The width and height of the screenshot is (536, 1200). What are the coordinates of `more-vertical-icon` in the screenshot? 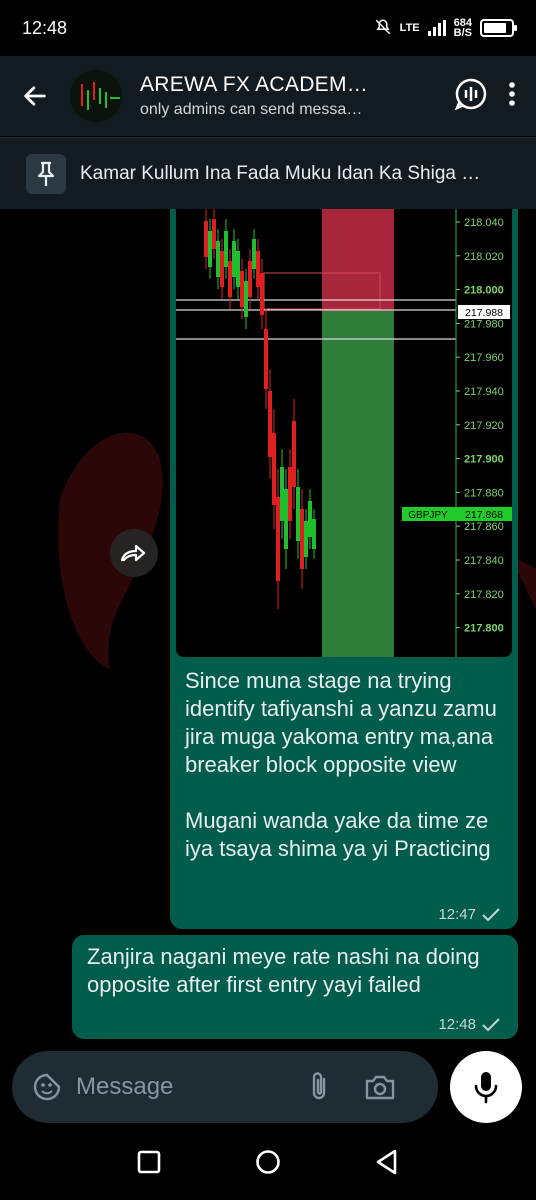 It's located at (512, 93).